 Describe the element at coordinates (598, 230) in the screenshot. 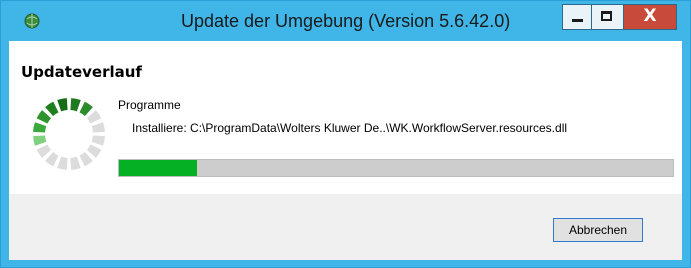

I see `cancel-button: Abbrechen` at that location.